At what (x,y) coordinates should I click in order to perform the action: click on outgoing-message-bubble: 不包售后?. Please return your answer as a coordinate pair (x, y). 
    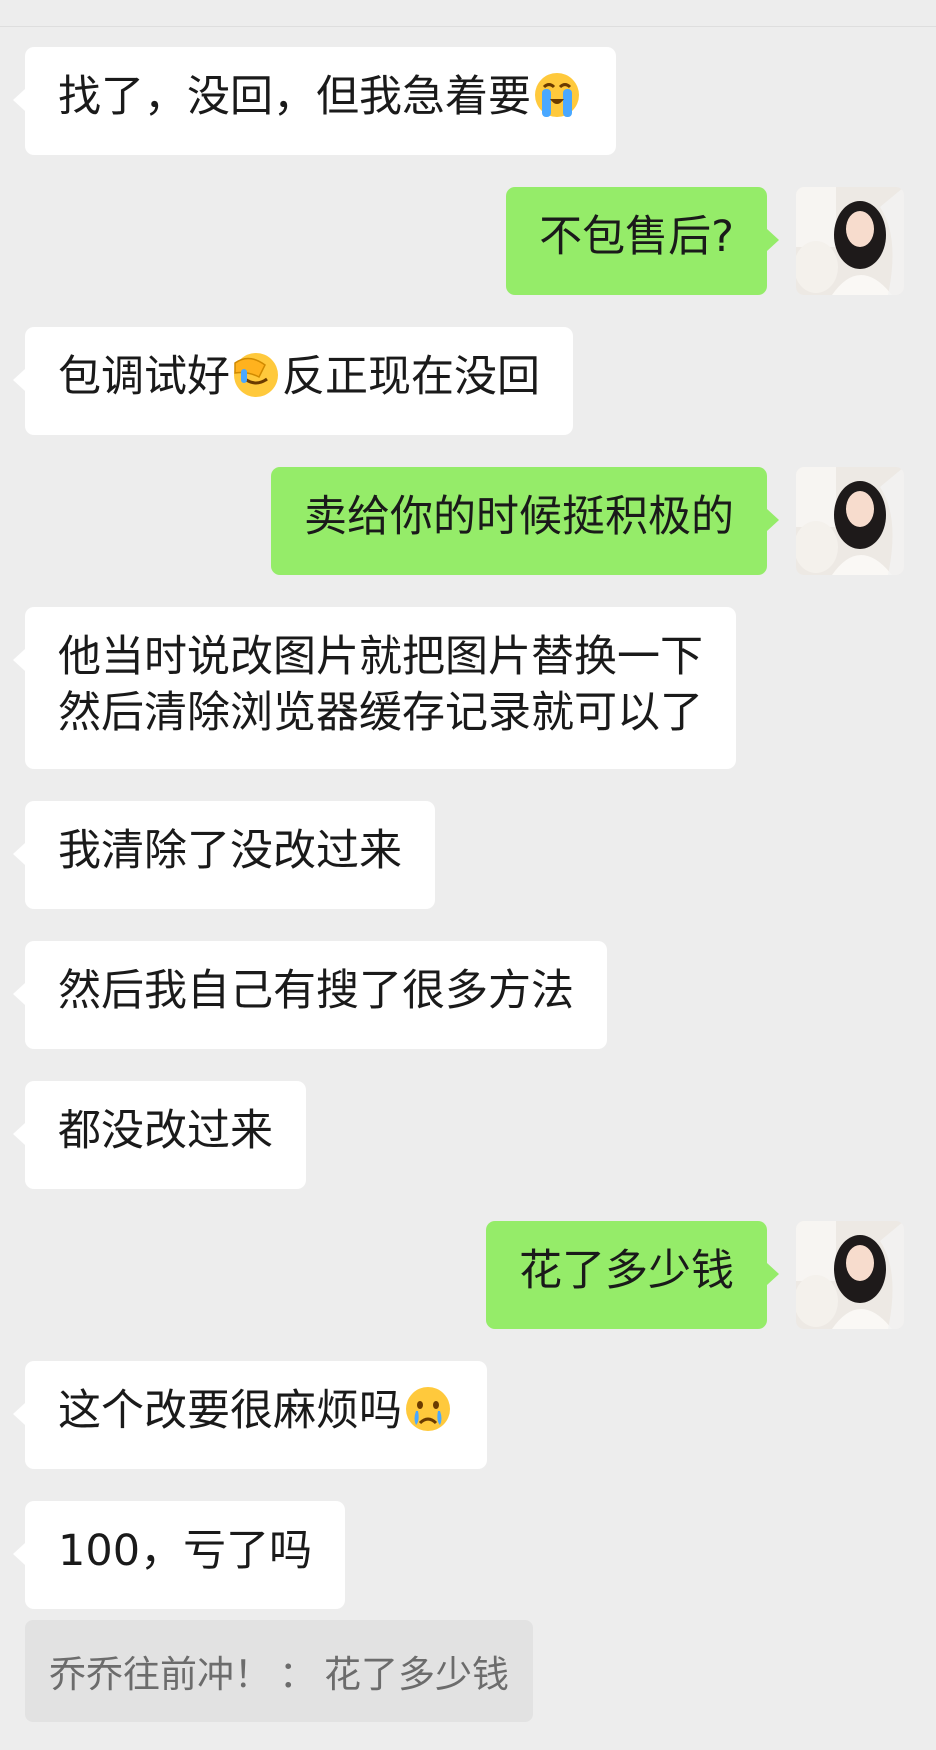
    Looking at the image, I should click on (642, 241).